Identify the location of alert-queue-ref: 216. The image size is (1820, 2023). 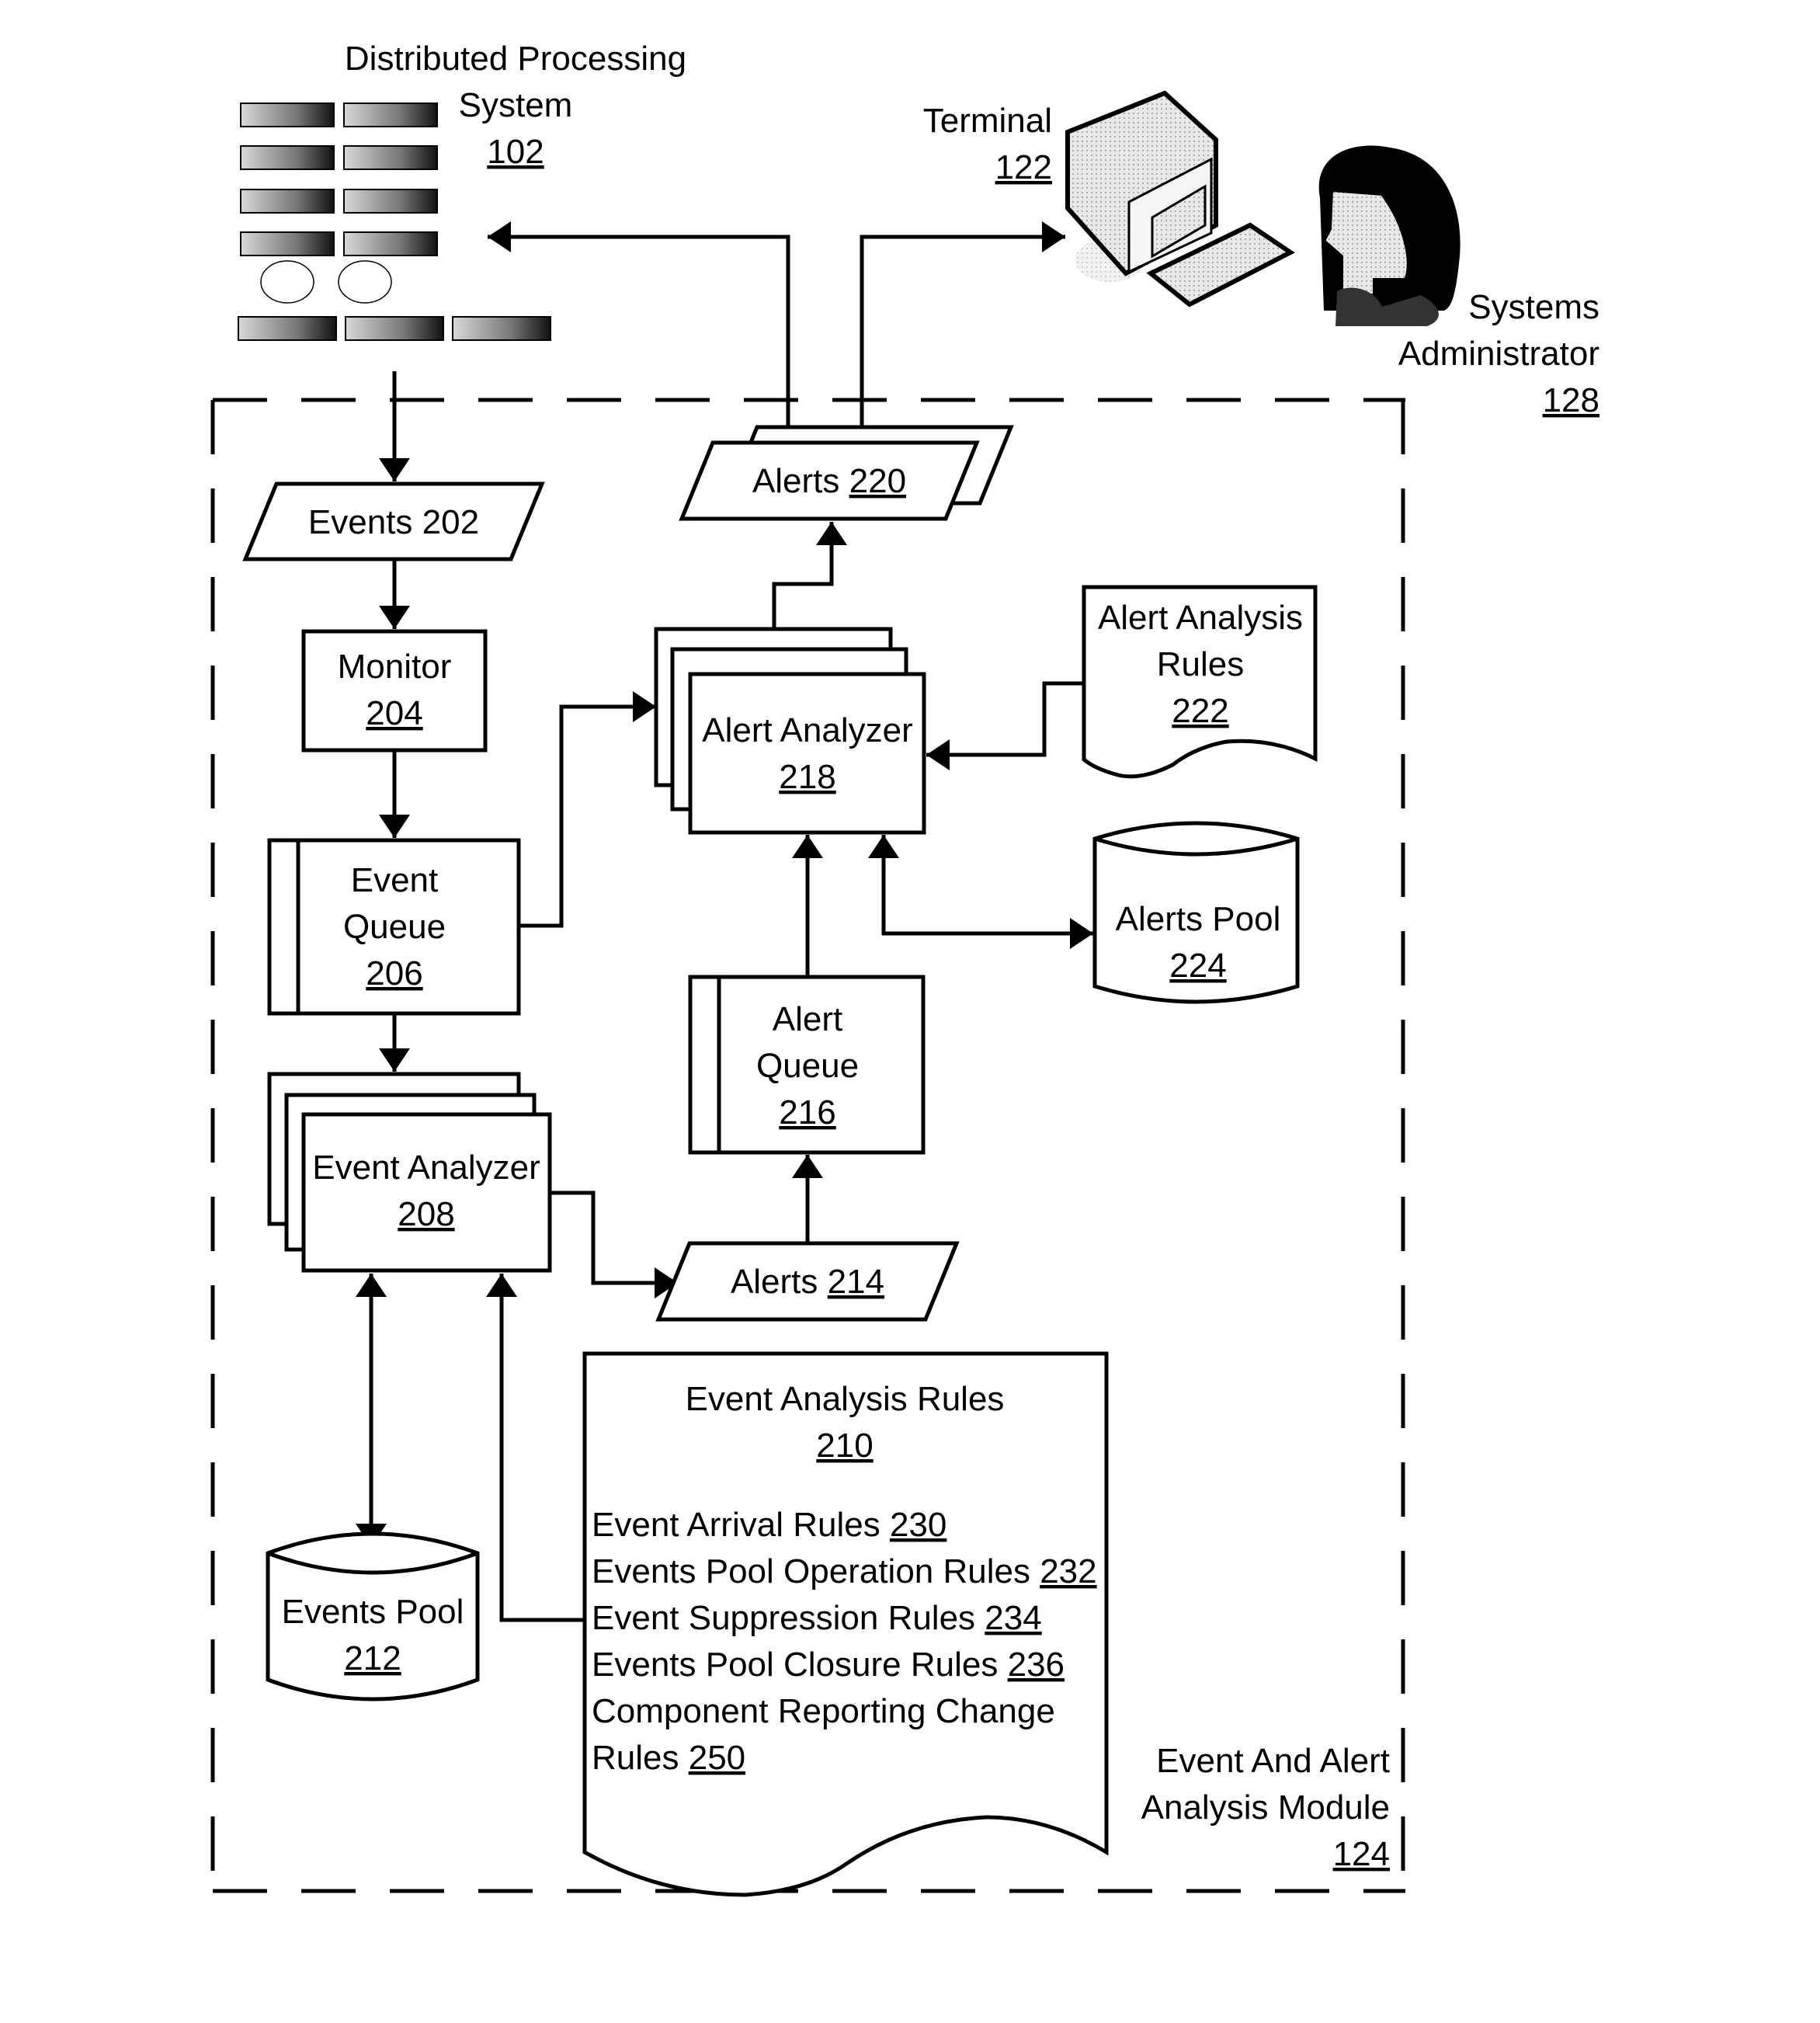
(807, 1112).